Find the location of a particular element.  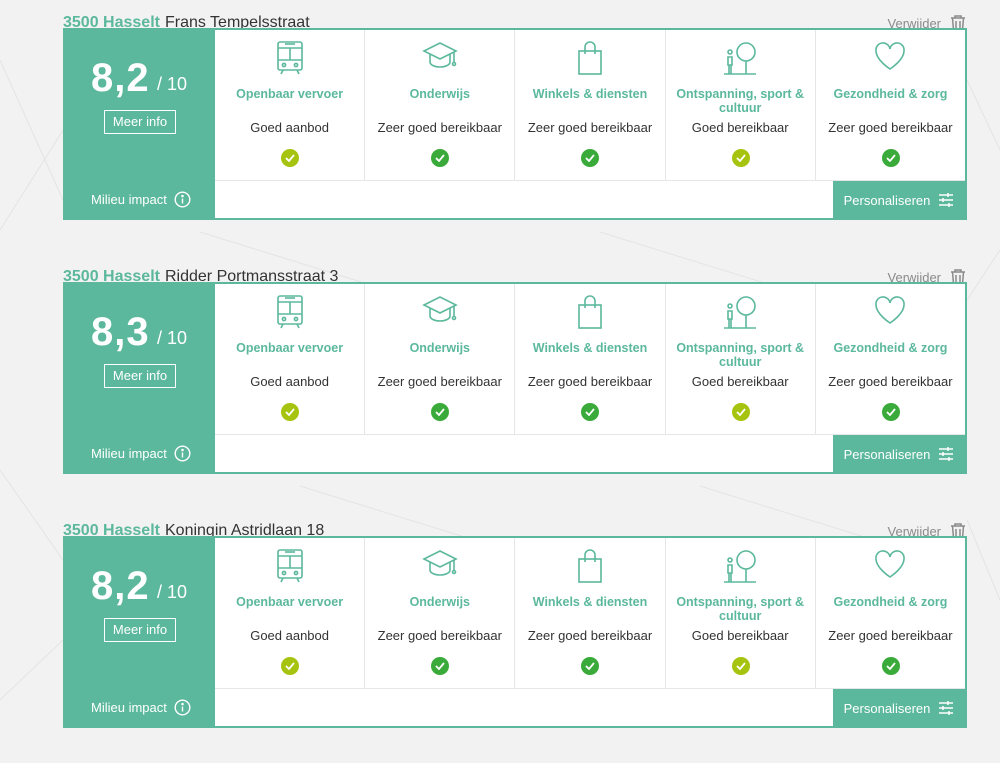

score-panel: 8,3 / 10 Meer info Milieu impact is located at coordinates (140, 378).